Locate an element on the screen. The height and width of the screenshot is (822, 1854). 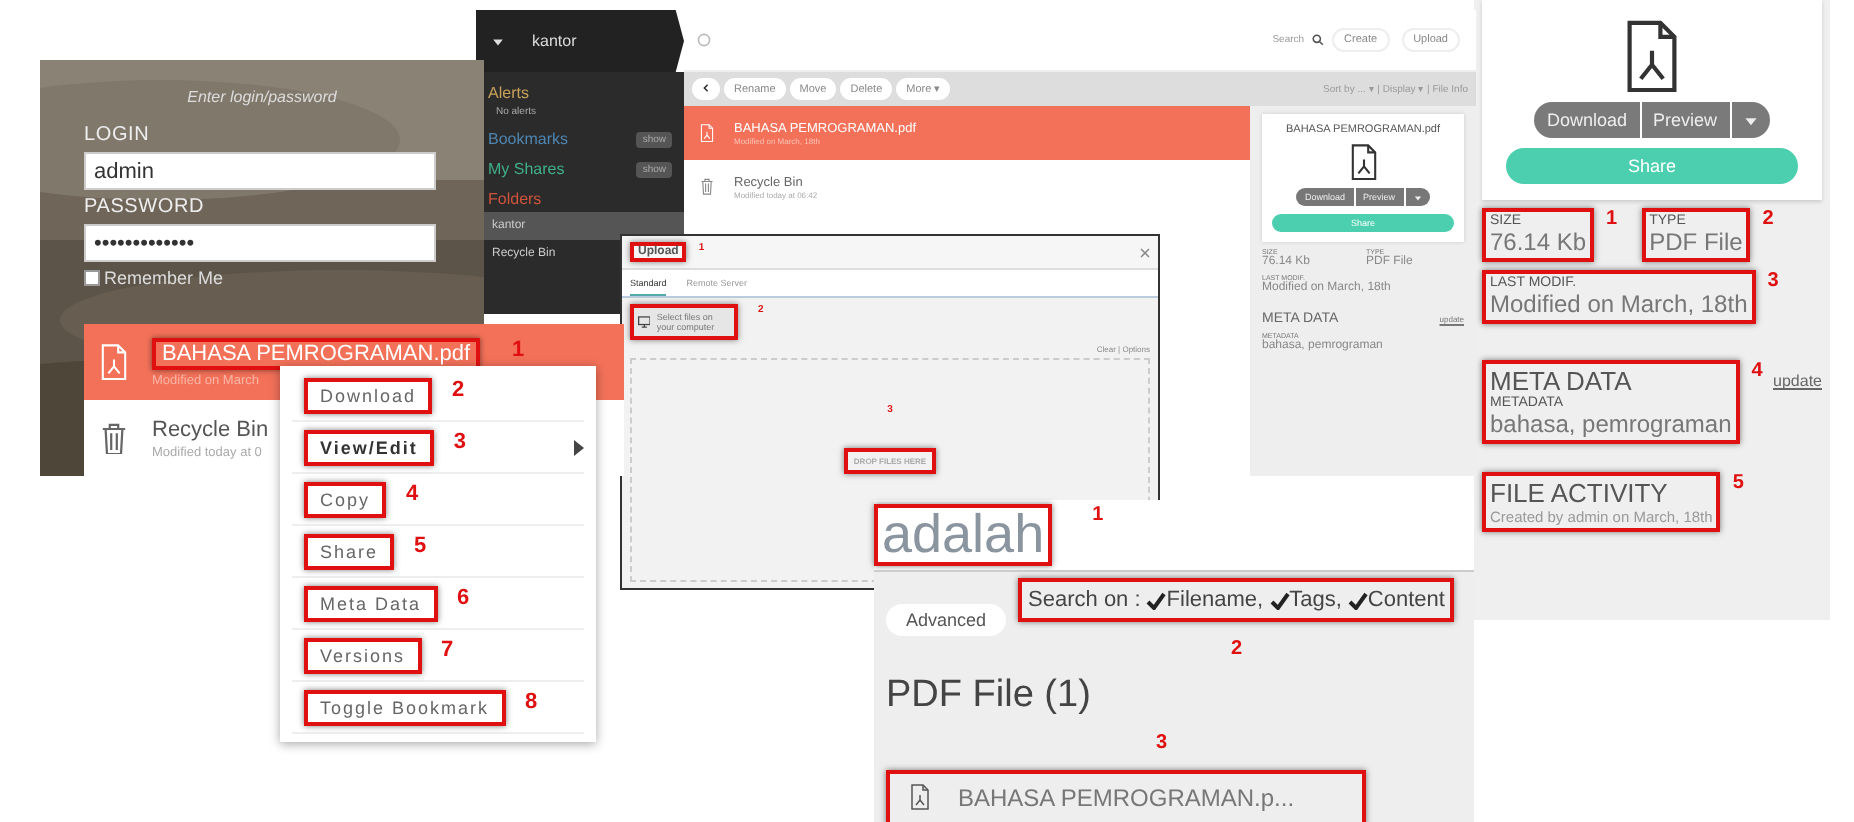
field-value: Modified on March, 18th is located at coordinates (1619, 304).